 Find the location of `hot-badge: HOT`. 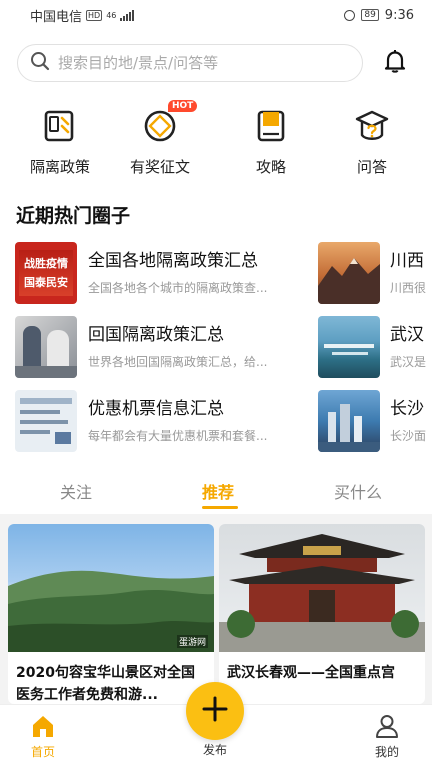

hot-badge: HOT is located at coordinates (183, 106).